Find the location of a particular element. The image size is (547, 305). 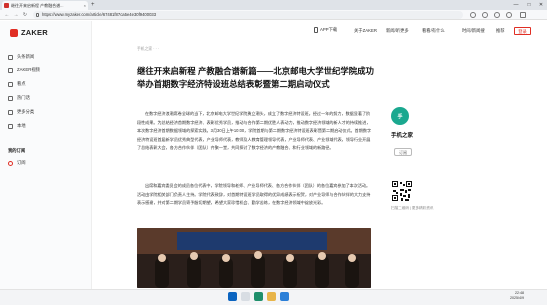

headline-icon is located at coordinates (10, 57).